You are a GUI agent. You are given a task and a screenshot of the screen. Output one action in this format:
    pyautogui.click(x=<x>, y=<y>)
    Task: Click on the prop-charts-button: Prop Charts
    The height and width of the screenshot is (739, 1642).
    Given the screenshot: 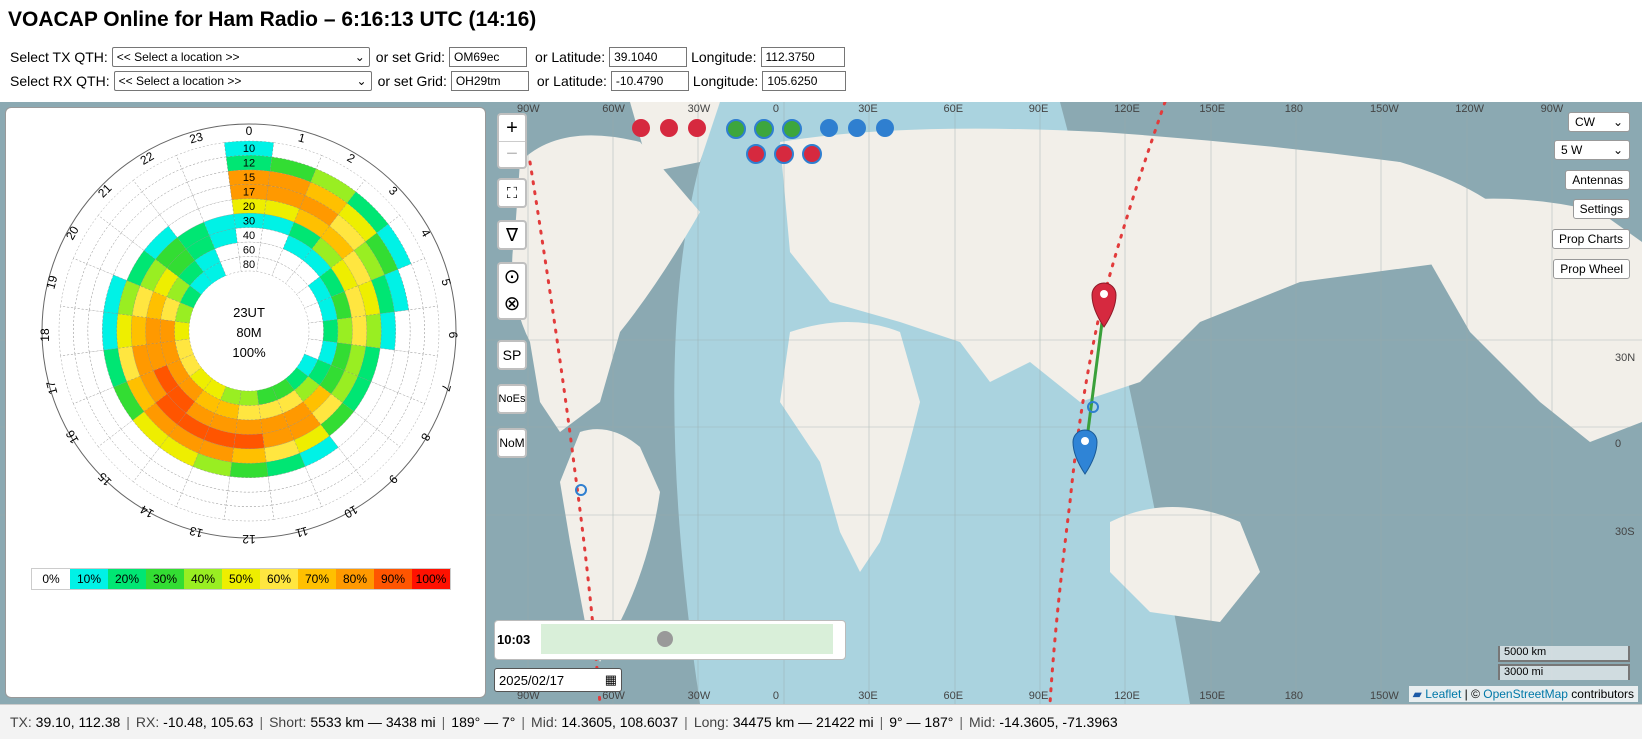 What is the action you would take?
    pyautogui.click(x=1590, y=239)
    